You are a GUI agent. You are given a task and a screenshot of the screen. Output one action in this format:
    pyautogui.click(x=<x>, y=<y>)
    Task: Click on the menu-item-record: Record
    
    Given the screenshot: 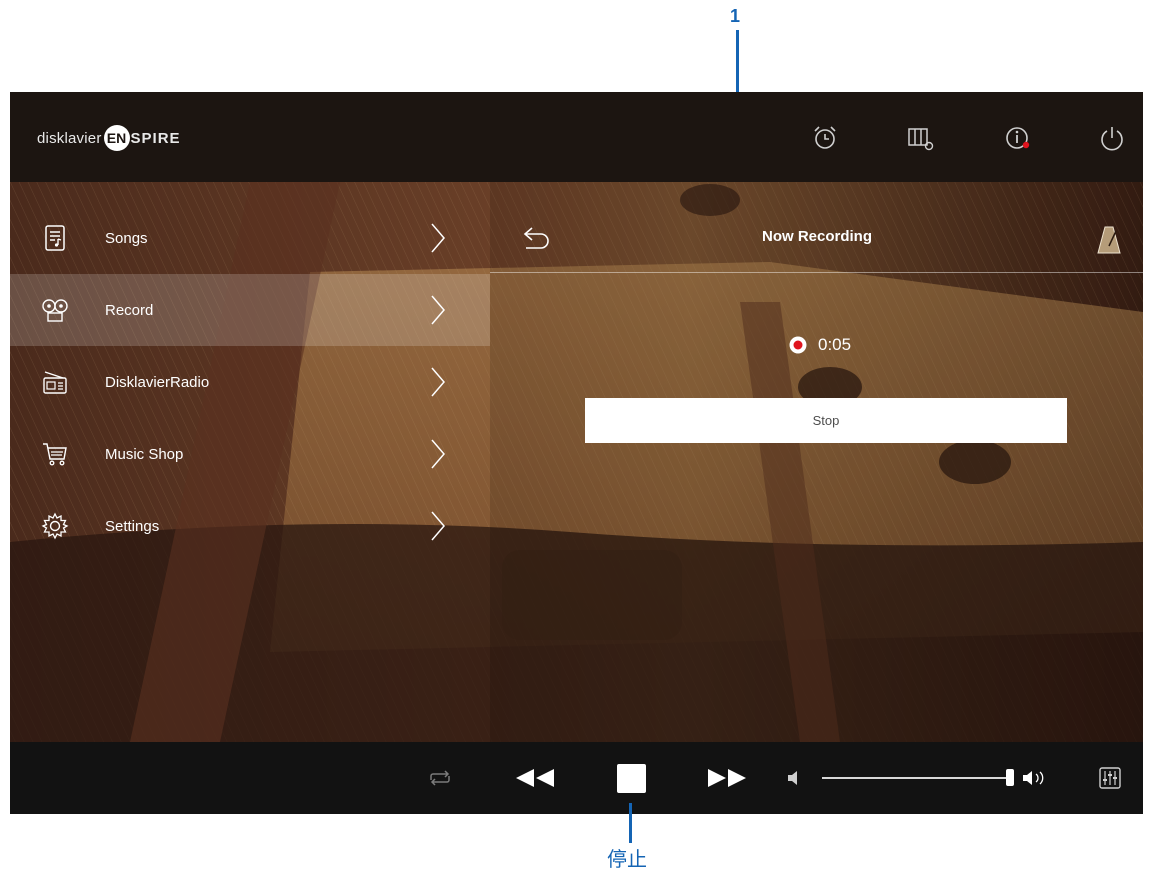 What is the action you would take?
    pyautogui.click(x=250, y=310)
    